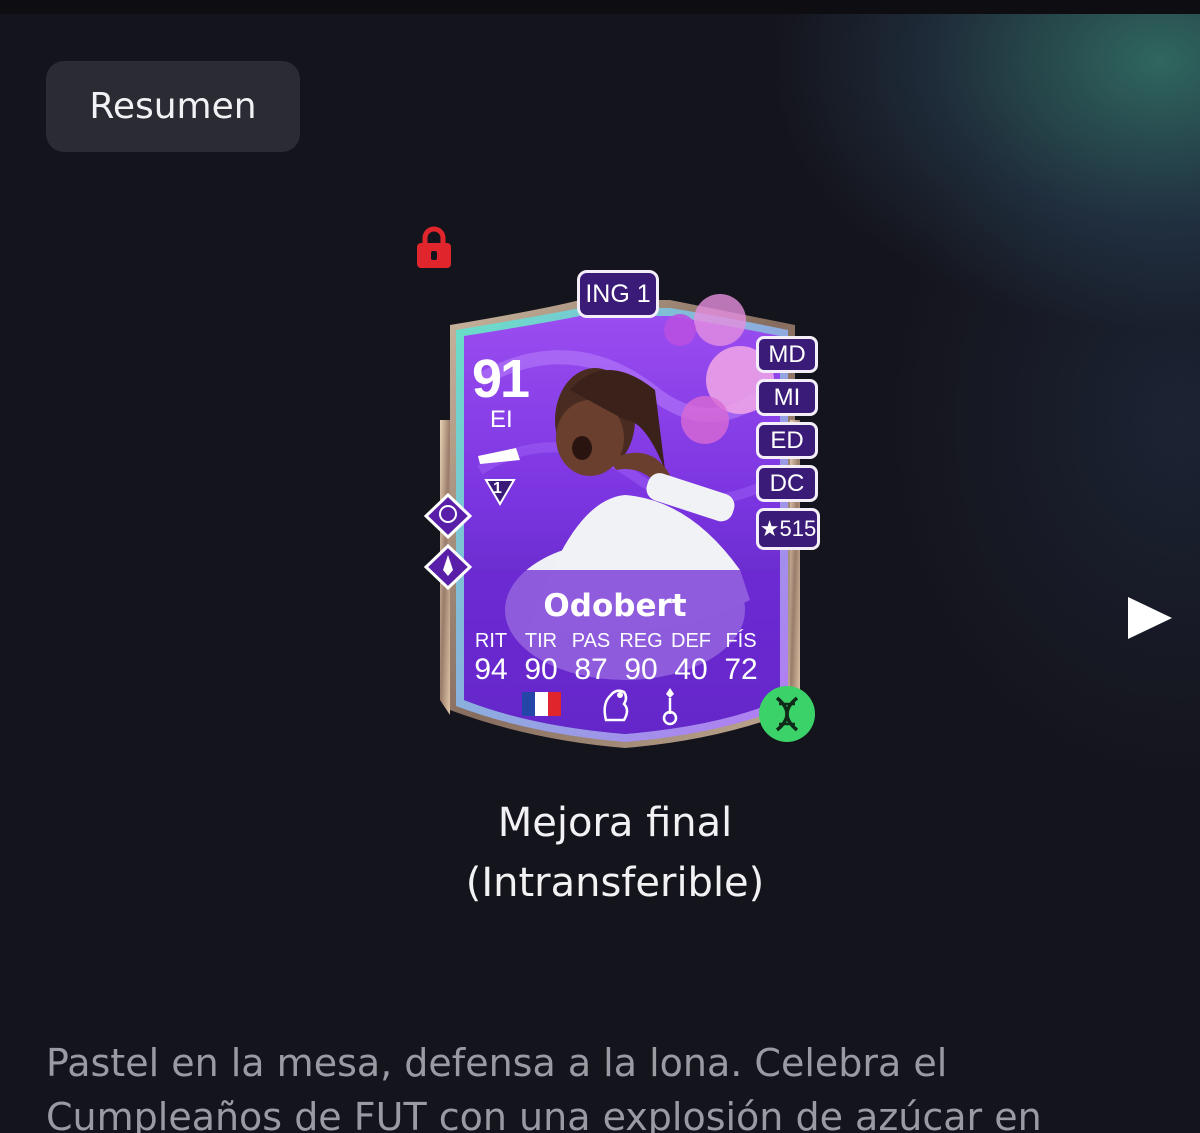 The width and height of the screenshot is (1200, 1133). Describe the element at coordinates (670, 707) in the screenshot. I see `tottenham-crest-icon` at that location.